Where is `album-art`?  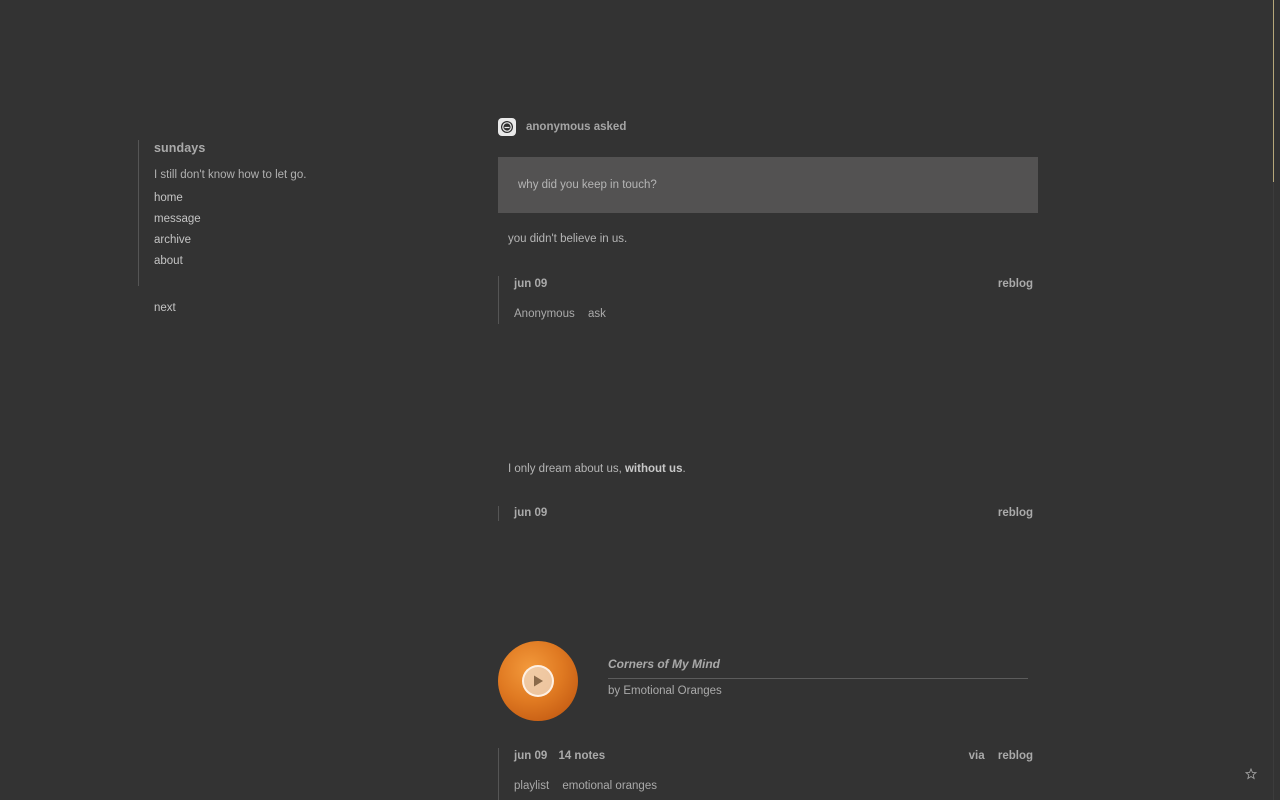 album-art is located at coordinates (538, 681).